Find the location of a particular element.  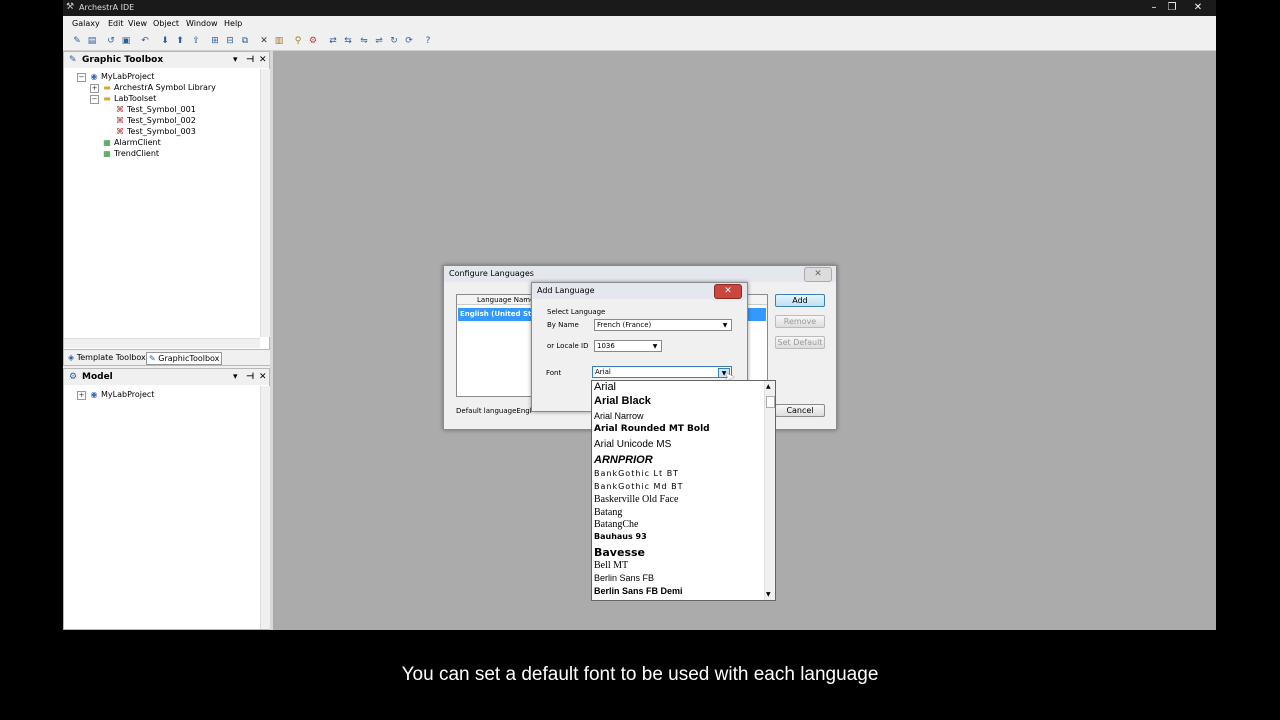

undeploy-icon: ⬆ is located at coordinates (180, 41).